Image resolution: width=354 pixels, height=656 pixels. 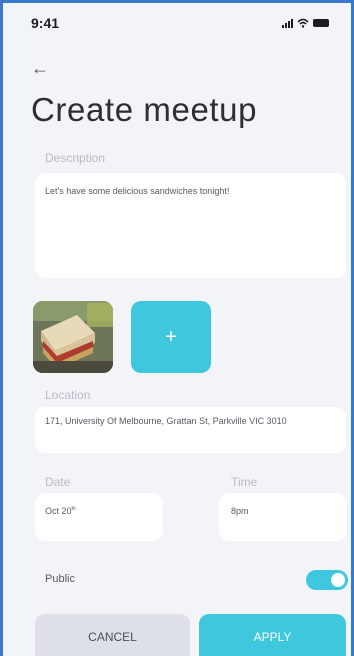 I want to click on description-label: Description, so click(x=75, y=158).